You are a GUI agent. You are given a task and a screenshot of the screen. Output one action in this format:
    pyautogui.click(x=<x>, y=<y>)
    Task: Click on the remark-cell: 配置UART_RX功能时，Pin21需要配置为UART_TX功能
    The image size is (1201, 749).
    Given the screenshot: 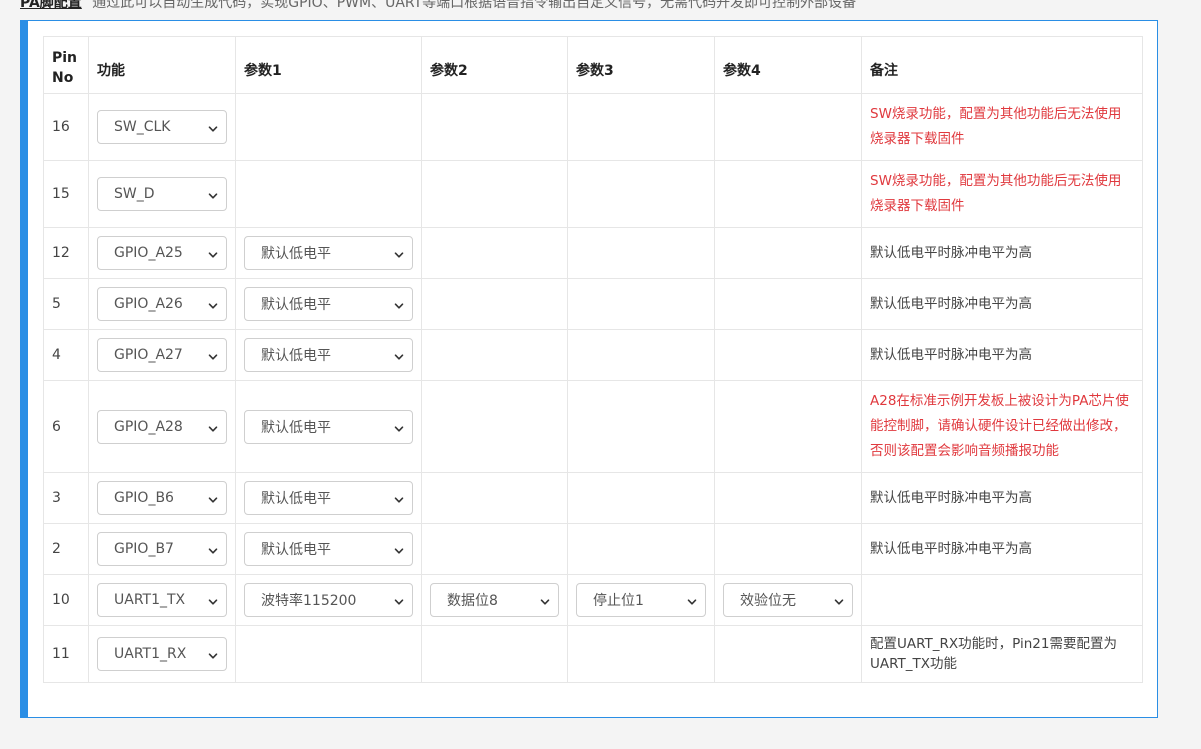 What is the action you would take?
    pyautogui.click(x=1002, y=654)
    